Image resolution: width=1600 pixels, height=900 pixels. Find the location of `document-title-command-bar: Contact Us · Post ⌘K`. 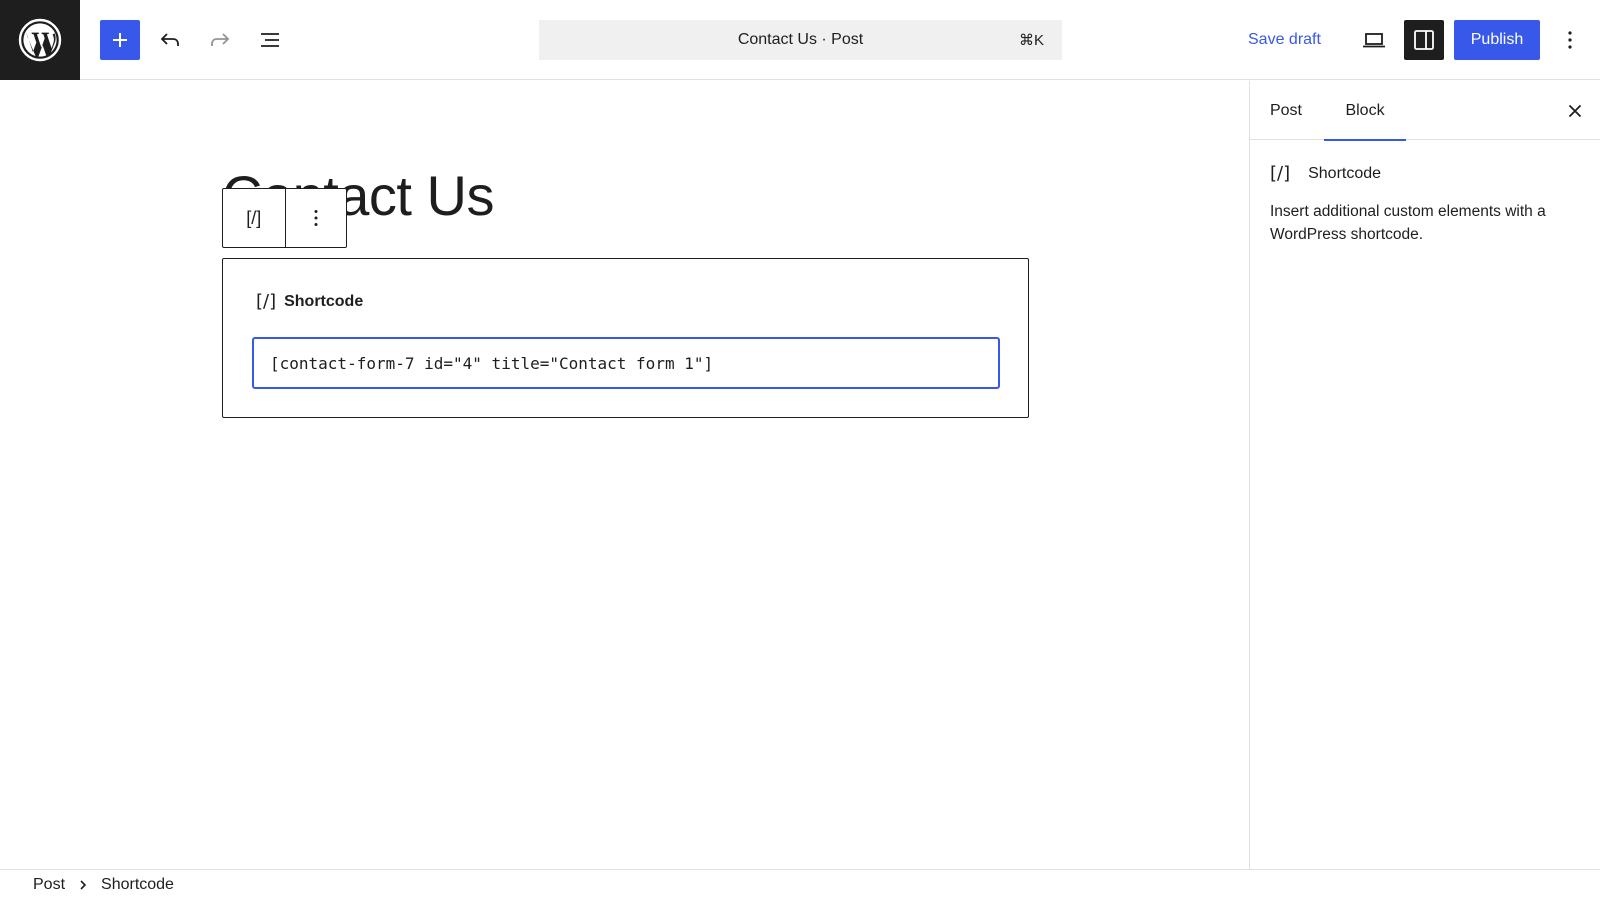

document-title-command-bar: Contact Us · Post ⌘K is located at coordinates (800, 40).